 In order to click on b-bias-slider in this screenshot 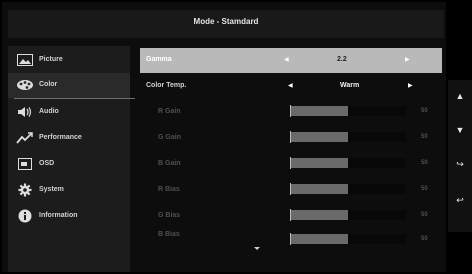, I will do `click(348, 239)`.